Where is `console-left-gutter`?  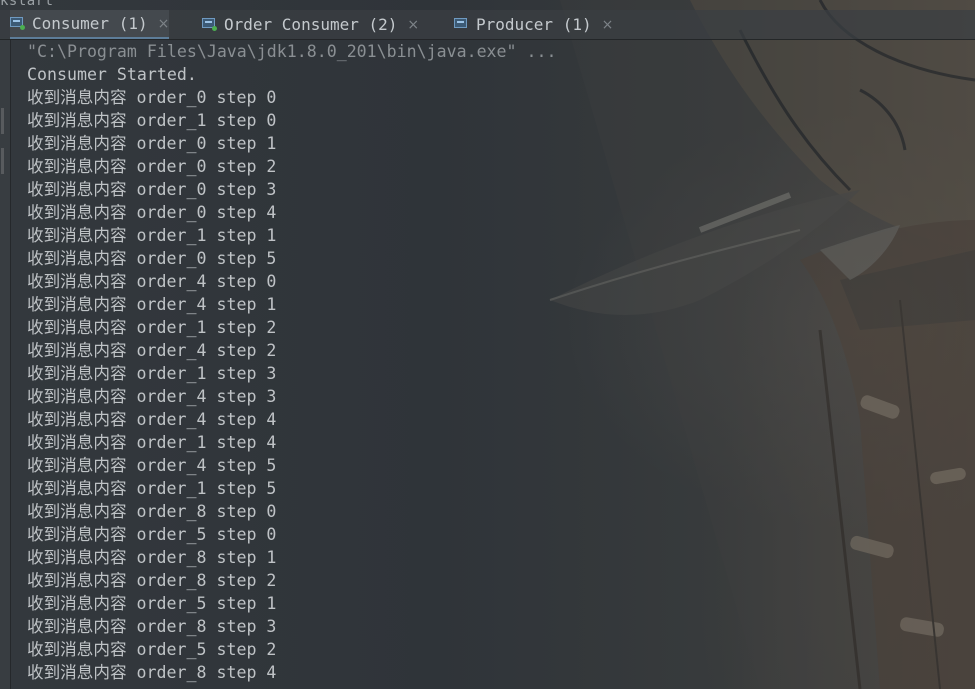 console-left-gutter is located at coordinates (5, 363).